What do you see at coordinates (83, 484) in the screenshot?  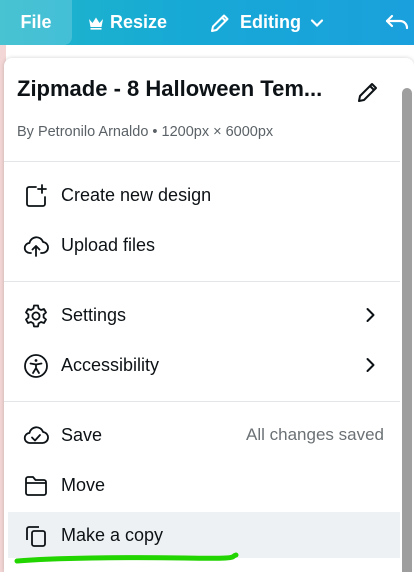 I see `move-label: Move` at bounding box center [83, 484].